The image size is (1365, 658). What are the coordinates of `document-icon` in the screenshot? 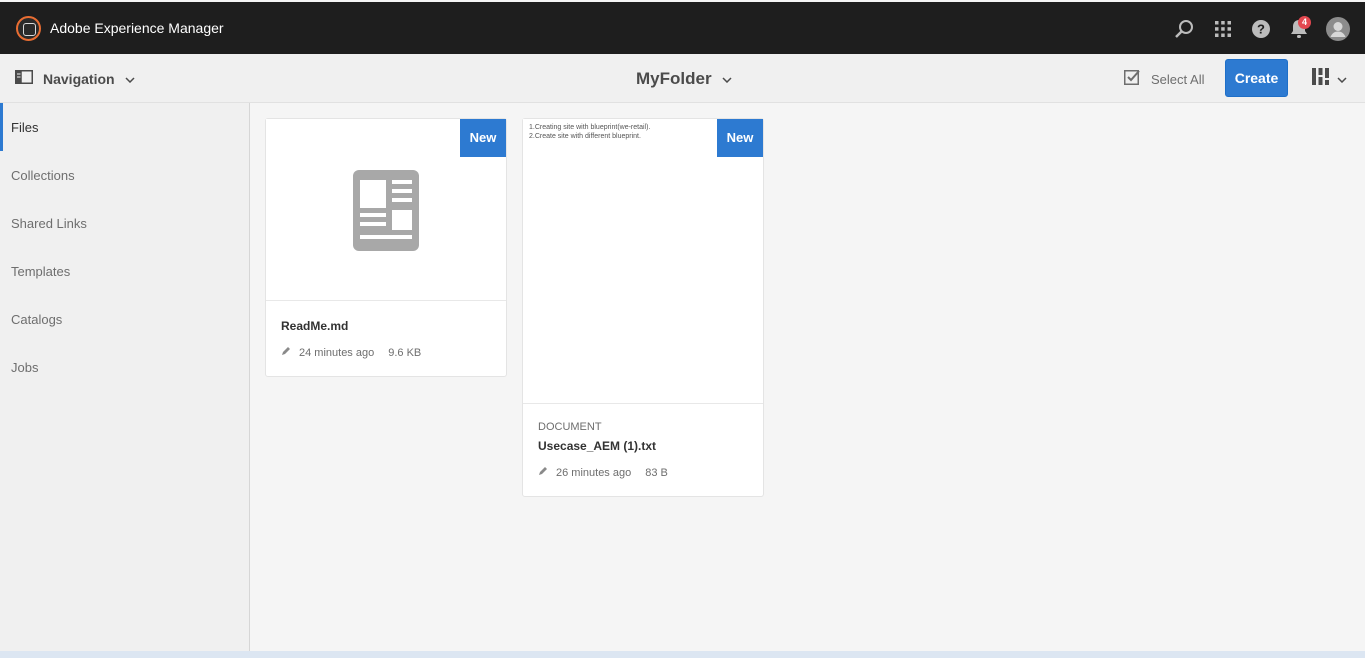 It's located at (386, 213).